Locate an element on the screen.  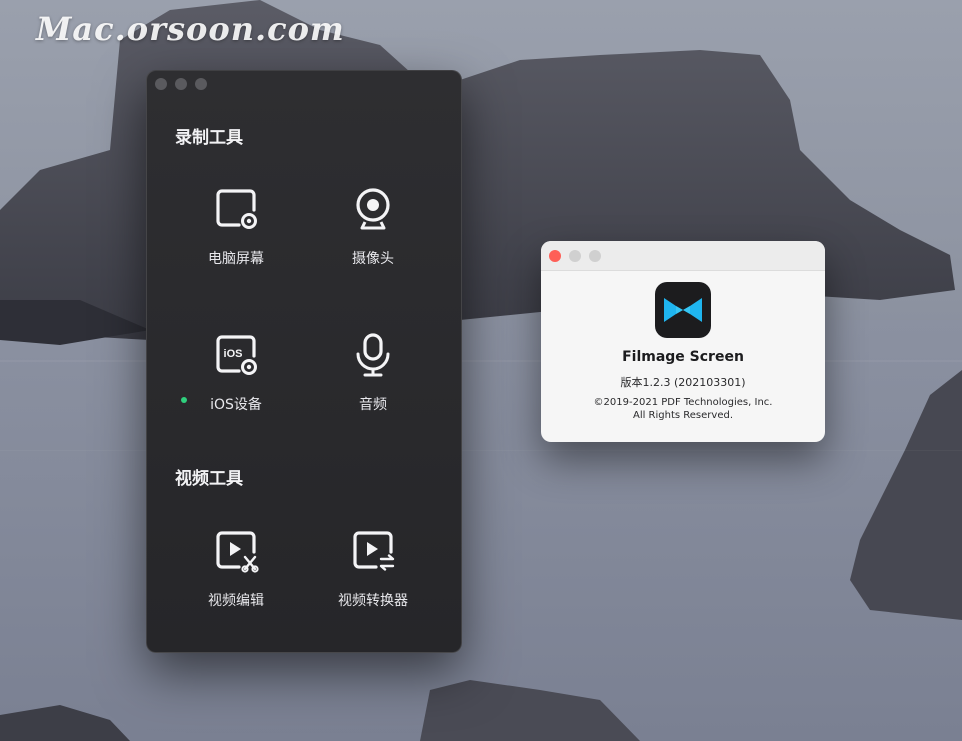
tool-video-convert: 视频转换器 is located at coordinates (373, 568).